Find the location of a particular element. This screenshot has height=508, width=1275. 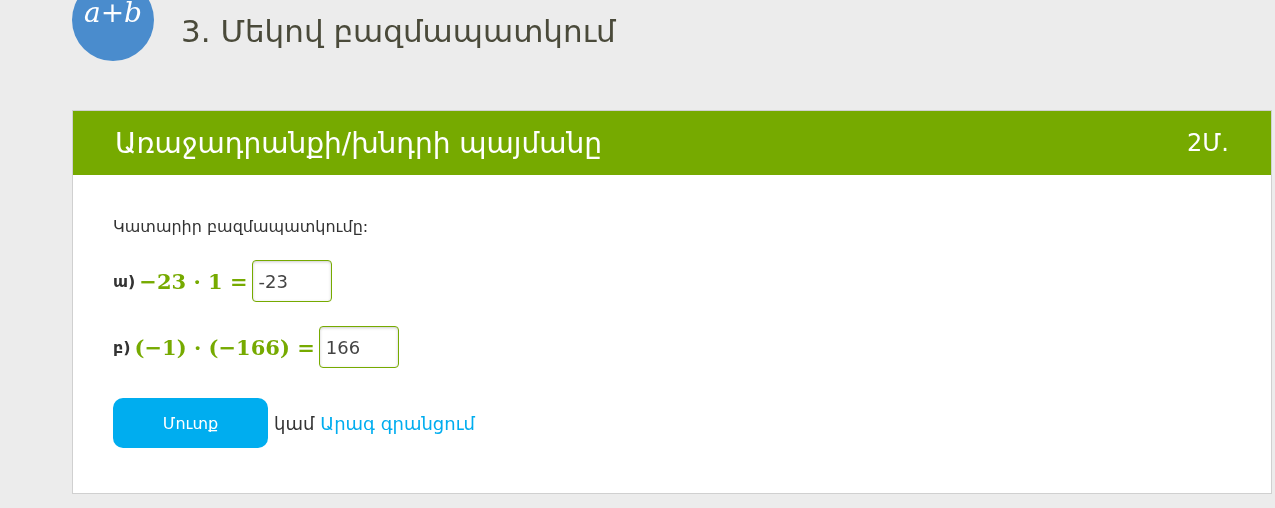

or-text: կամ is located at coordinates (294, 423).